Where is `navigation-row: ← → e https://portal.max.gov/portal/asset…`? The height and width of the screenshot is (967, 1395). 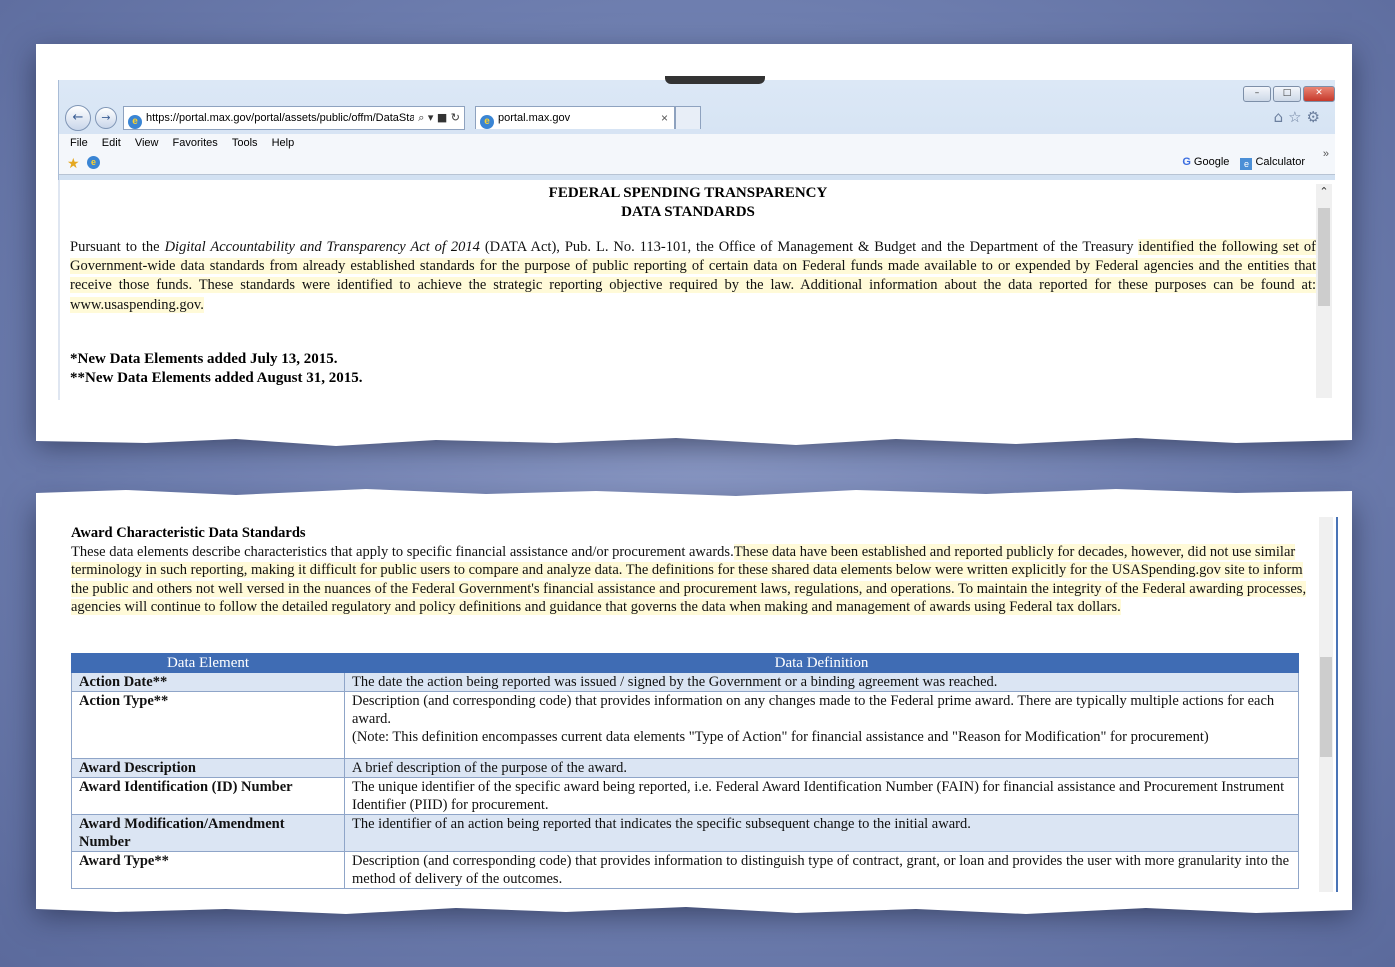 navigation-row: ← → e https://portal.max.gov/portal/asset… is located at coordinates (700, 118).